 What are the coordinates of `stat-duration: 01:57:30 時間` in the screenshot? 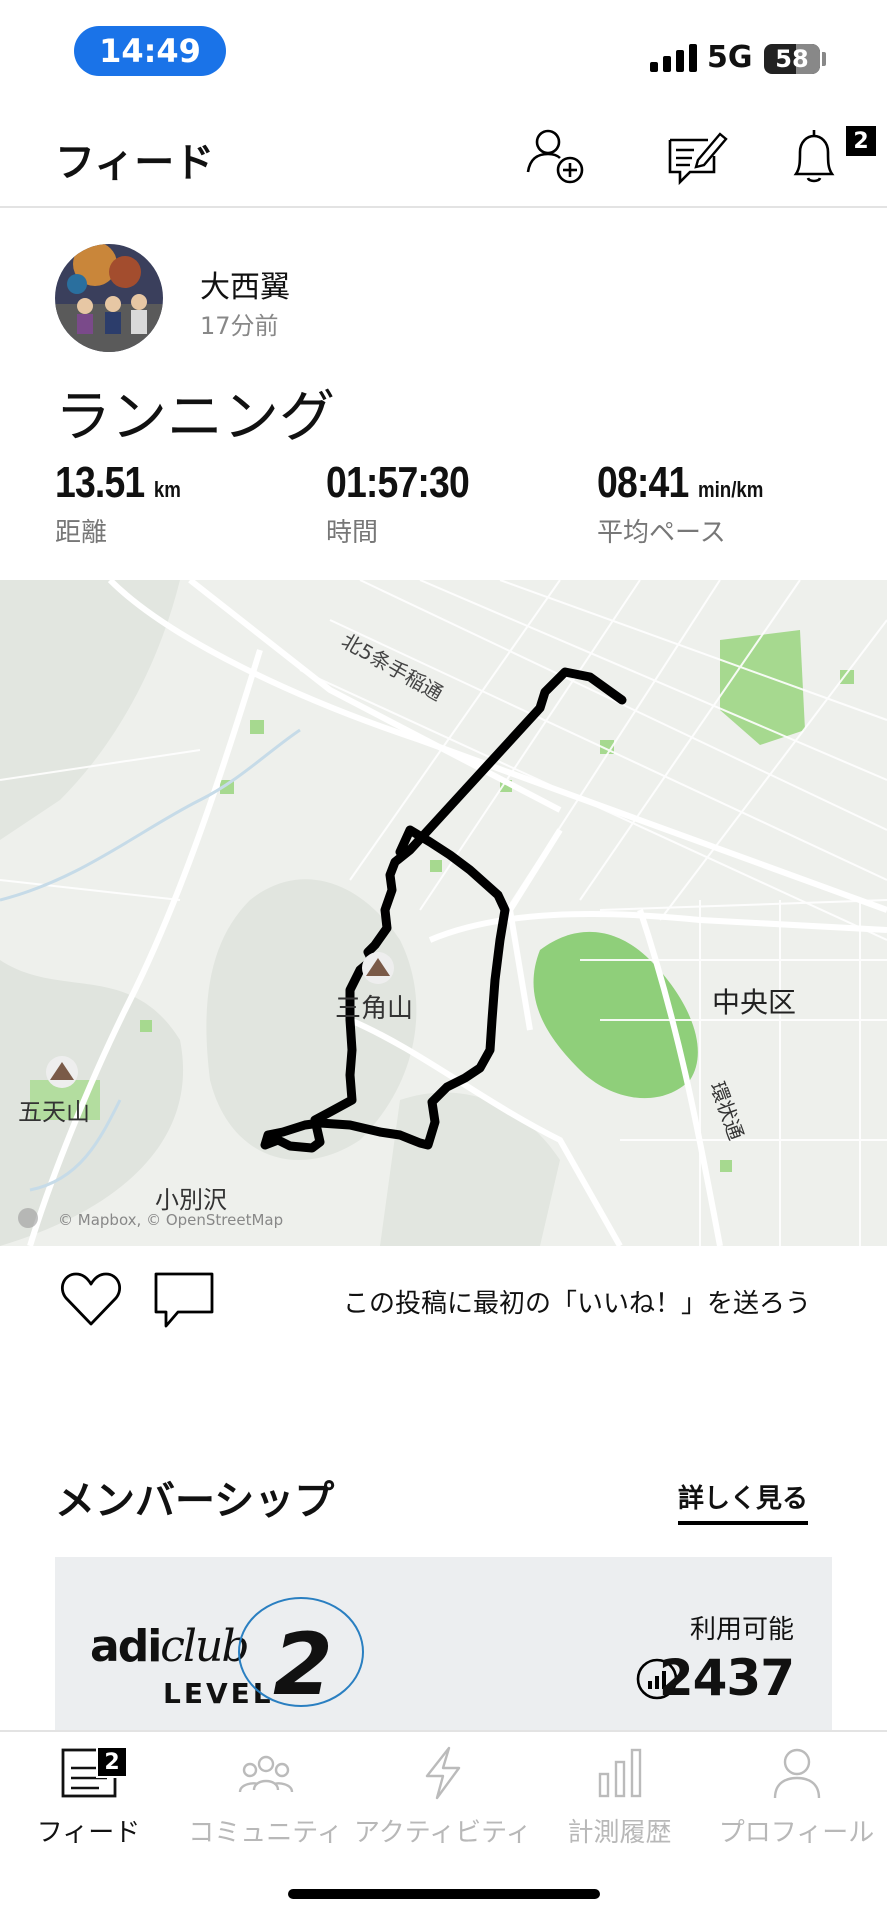 It's located at (410, 503).